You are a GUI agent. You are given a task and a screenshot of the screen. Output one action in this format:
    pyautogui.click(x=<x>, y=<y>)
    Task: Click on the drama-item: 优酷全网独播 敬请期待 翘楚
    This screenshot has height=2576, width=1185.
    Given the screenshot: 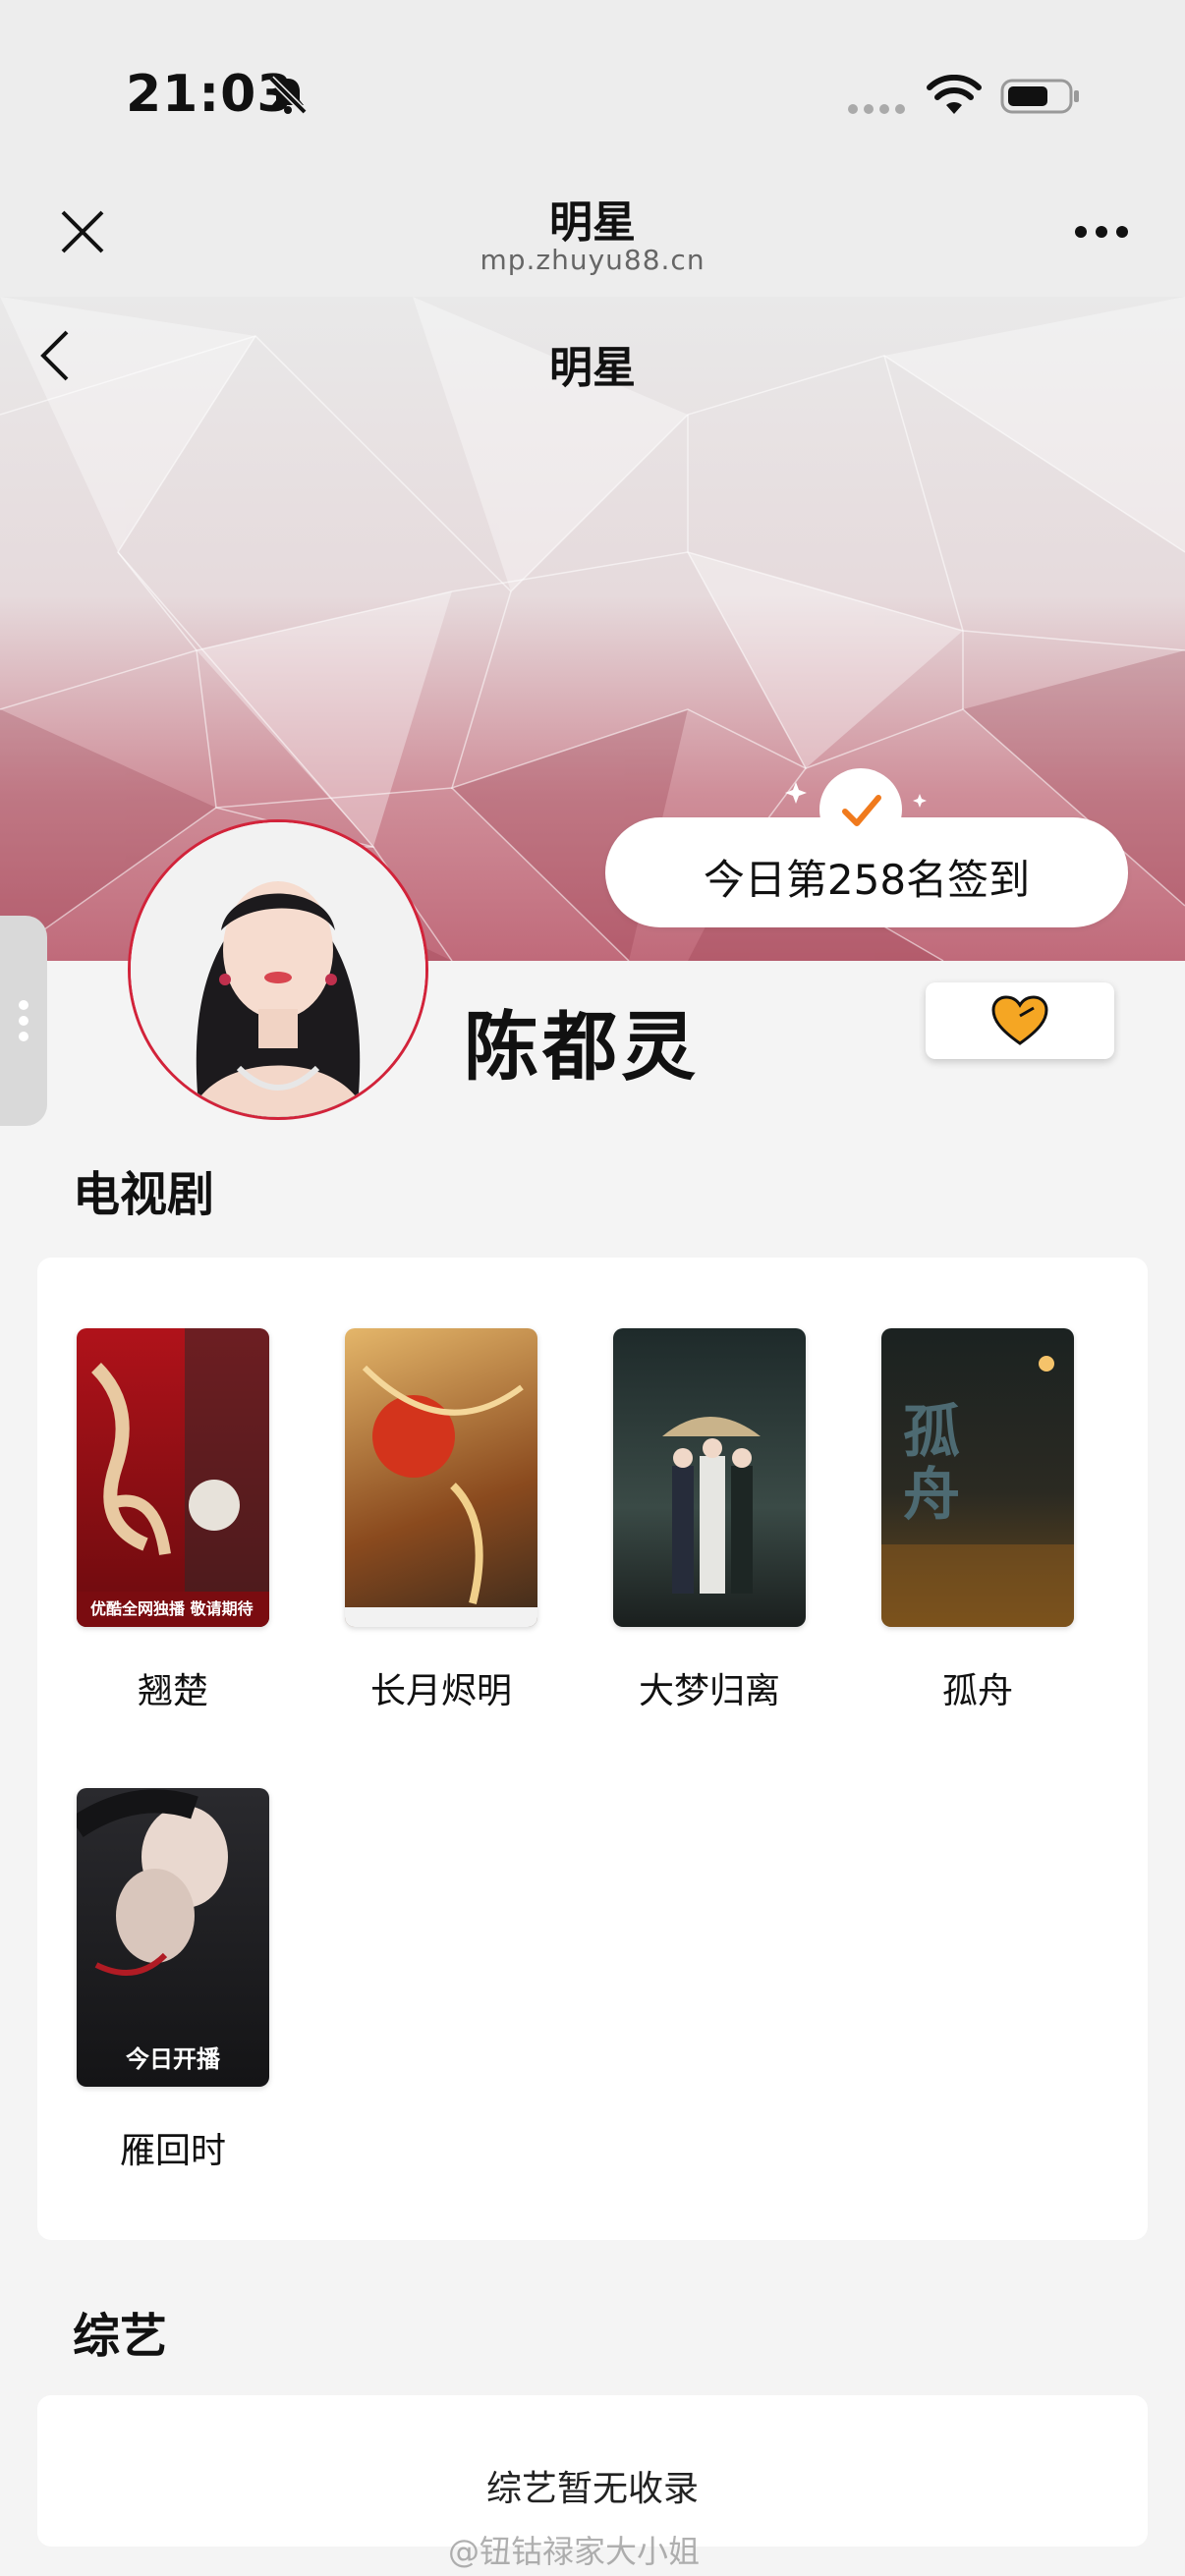 What is the action you would take?
    pyautogui.click(x=173, y=1520)
    